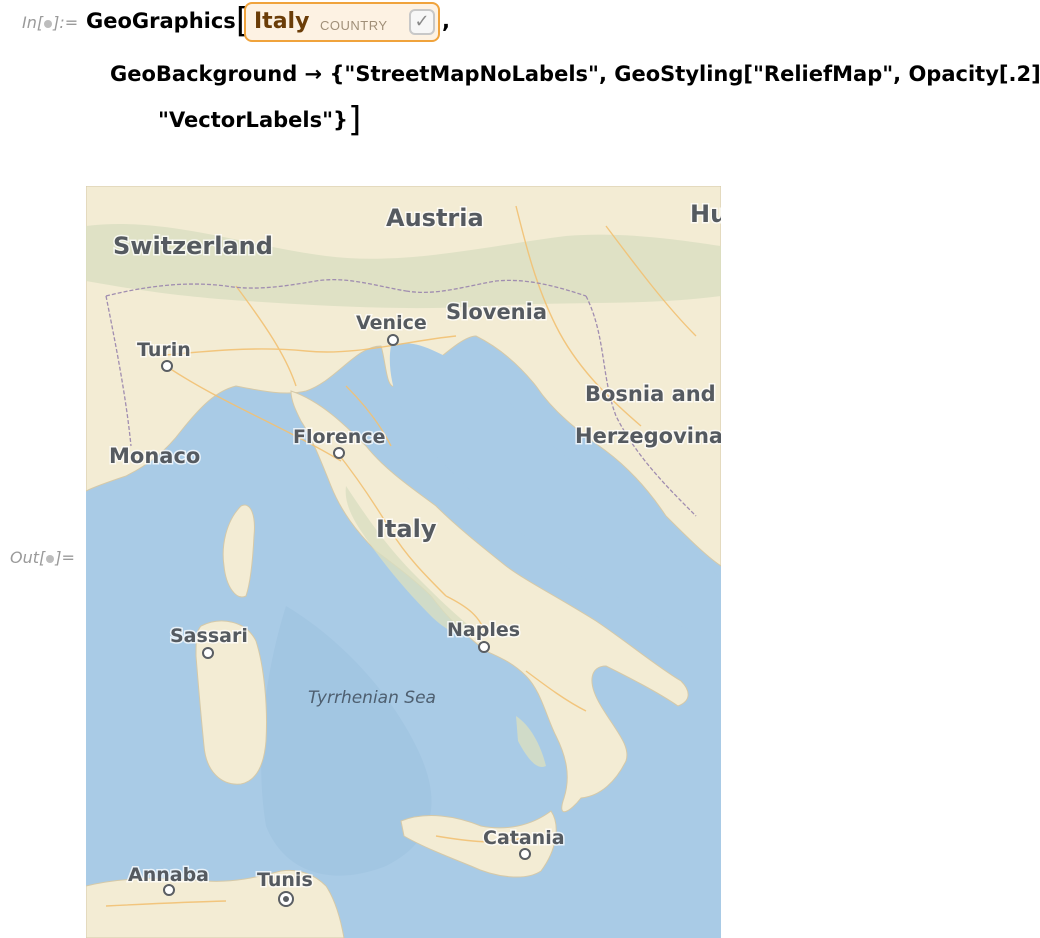  What do you see at coordinates (354, 25) in the screenshot?
I see `entity-type: COUNTRY` at bounding box center [354, 25].